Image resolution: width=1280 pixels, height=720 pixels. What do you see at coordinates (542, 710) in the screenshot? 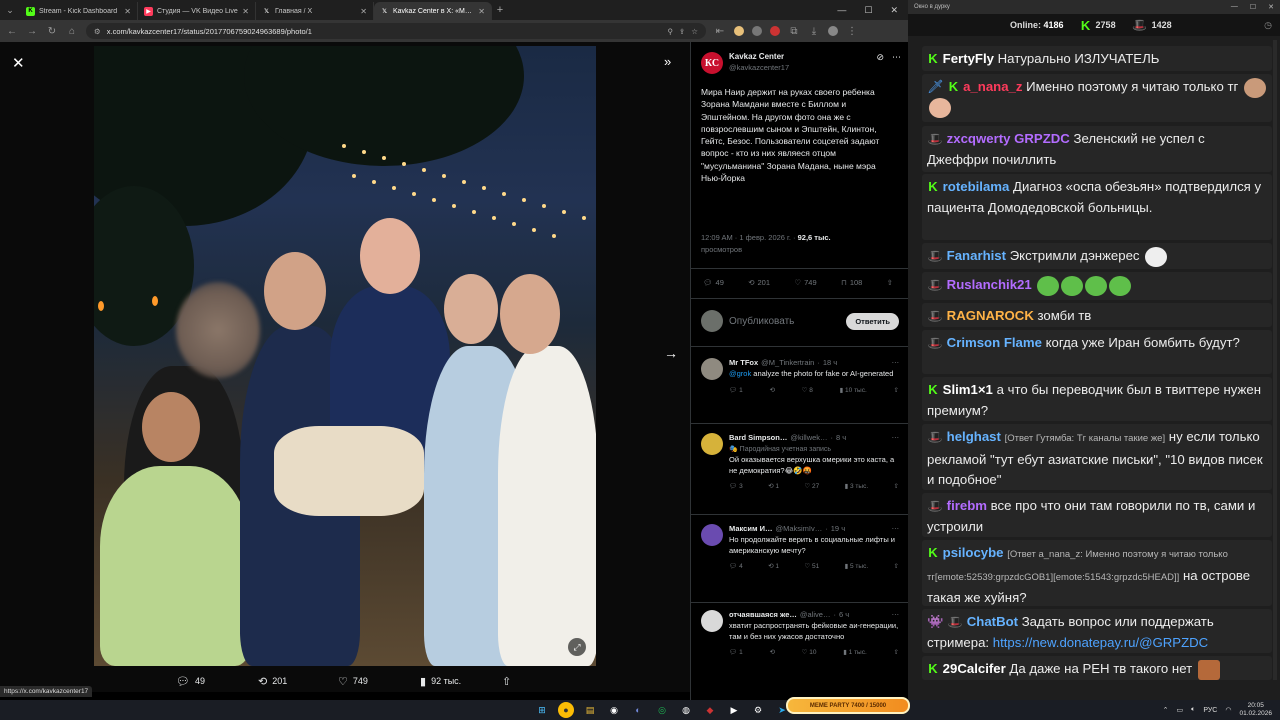
I see `windows-start-icon: ⊞` at bounding box center [542, 710].